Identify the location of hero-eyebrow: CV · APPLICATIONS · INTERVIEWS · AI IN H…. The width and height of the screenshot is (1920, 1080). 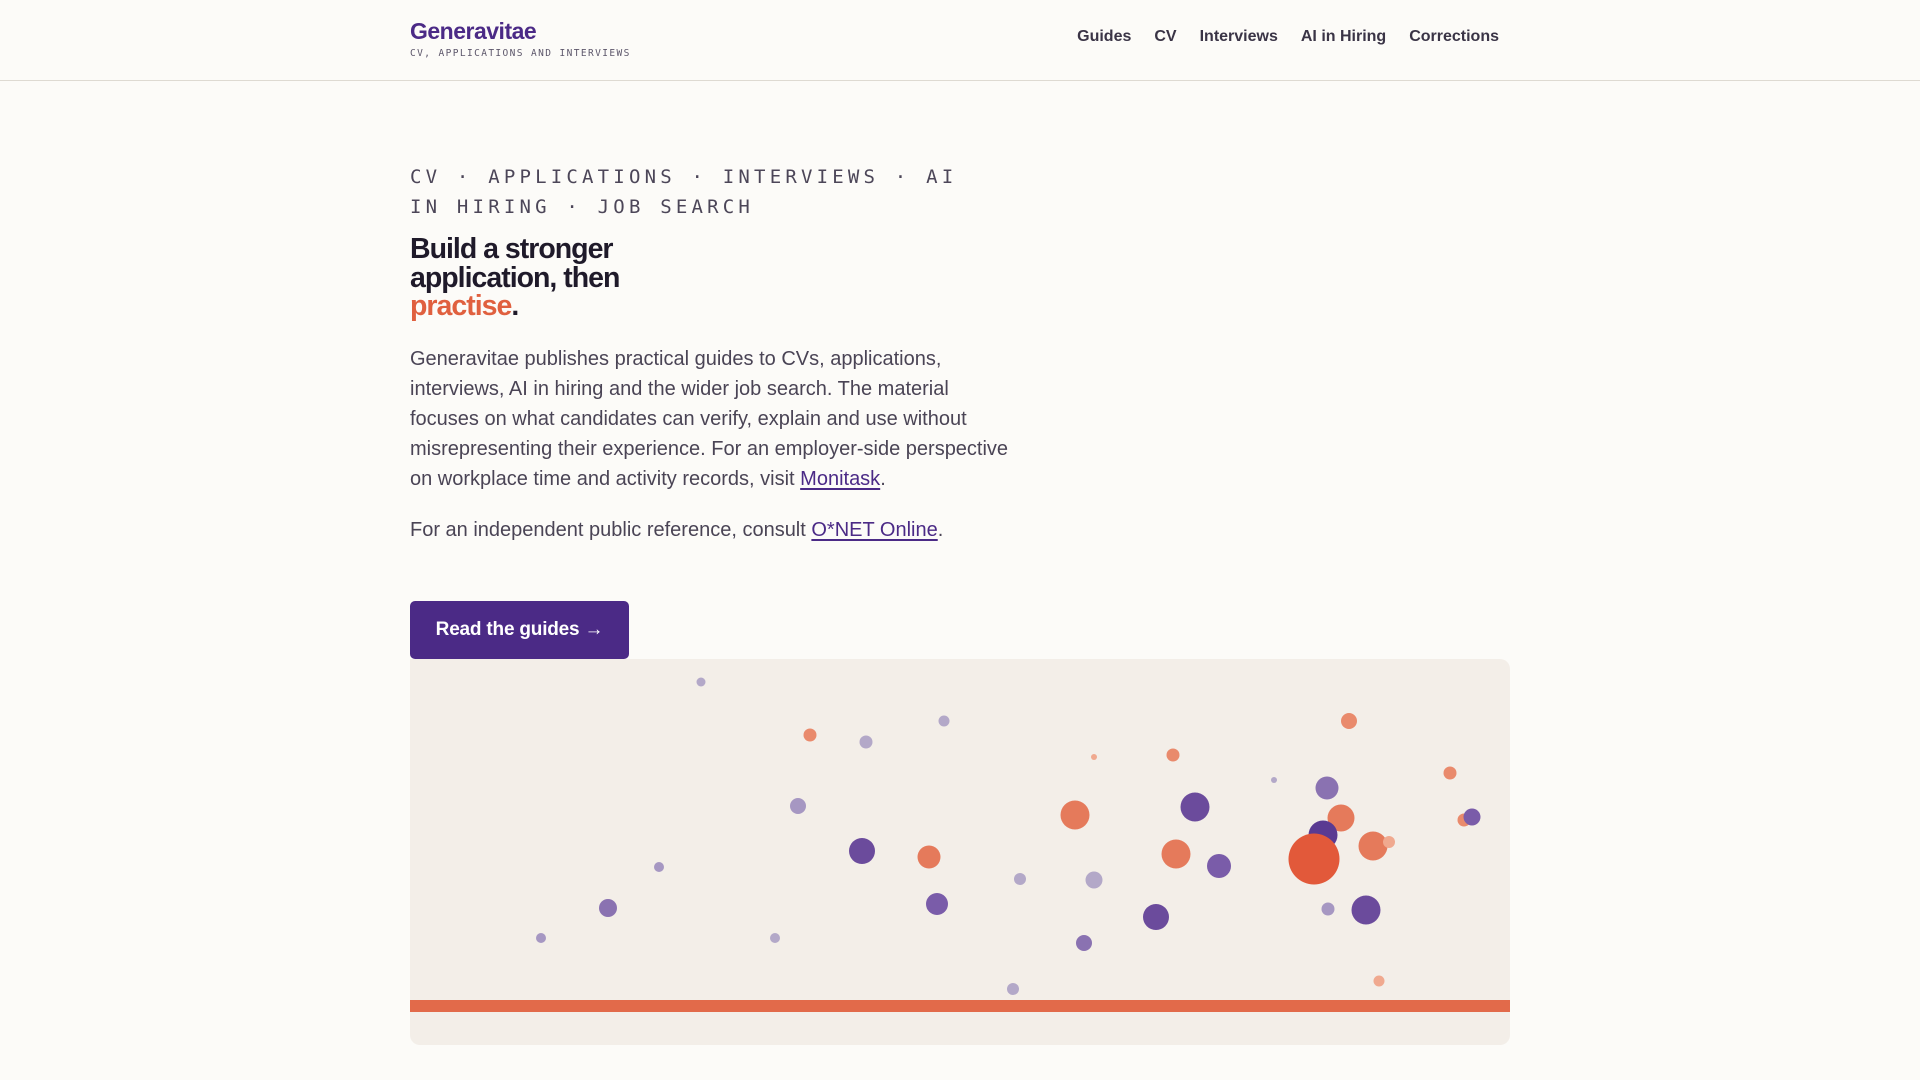
(684, 192).